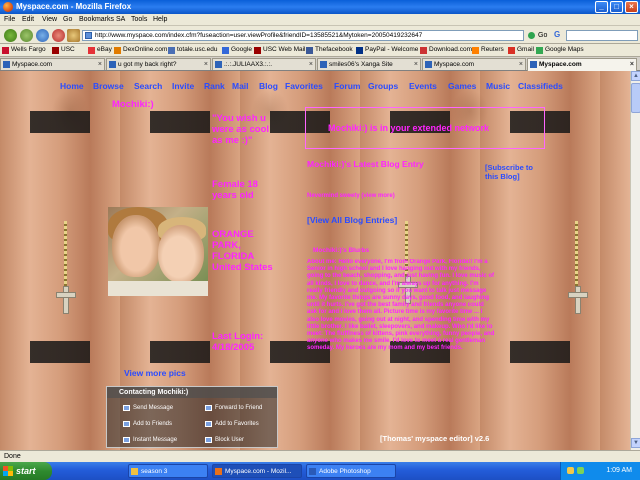 This screenshot has width=640, height=480. Describe the element at coordinates (73, 35) in the screenshot. I see `home-icon` at that location.